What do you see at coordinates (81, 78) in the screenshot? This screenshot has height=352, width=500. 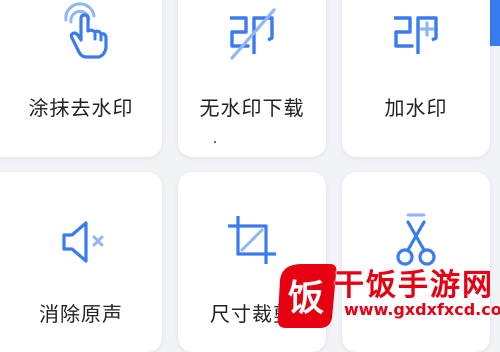 I see `tool-card-smear-remove-watermark: 涂抹去水印` at bounding box center [81, 78].